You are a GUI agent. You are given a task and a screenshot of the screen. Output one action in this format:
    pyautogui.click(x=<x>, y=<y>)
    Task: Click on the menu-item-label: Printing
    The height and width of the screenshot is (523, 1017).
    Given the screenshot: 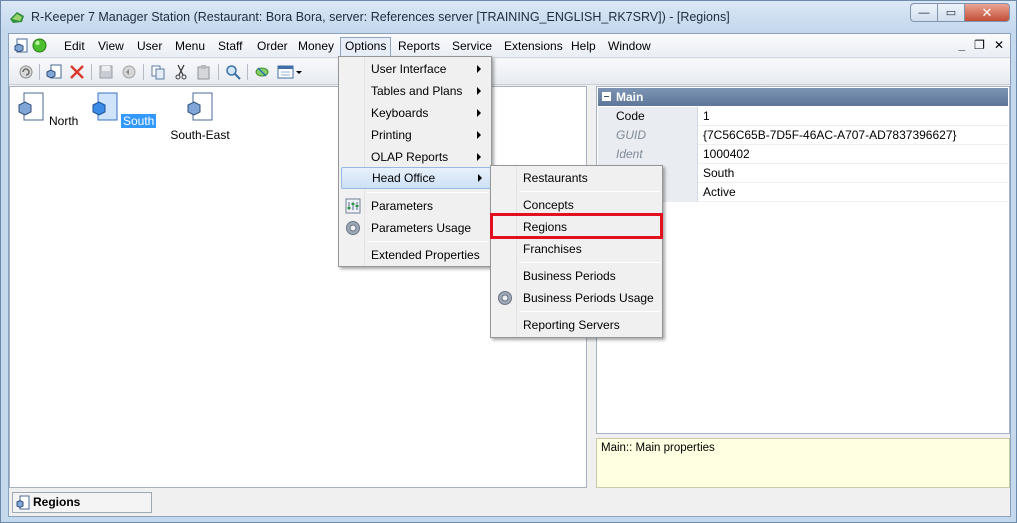 What is the action you would take?
    pyautogui.click(x=391, y=135)
    